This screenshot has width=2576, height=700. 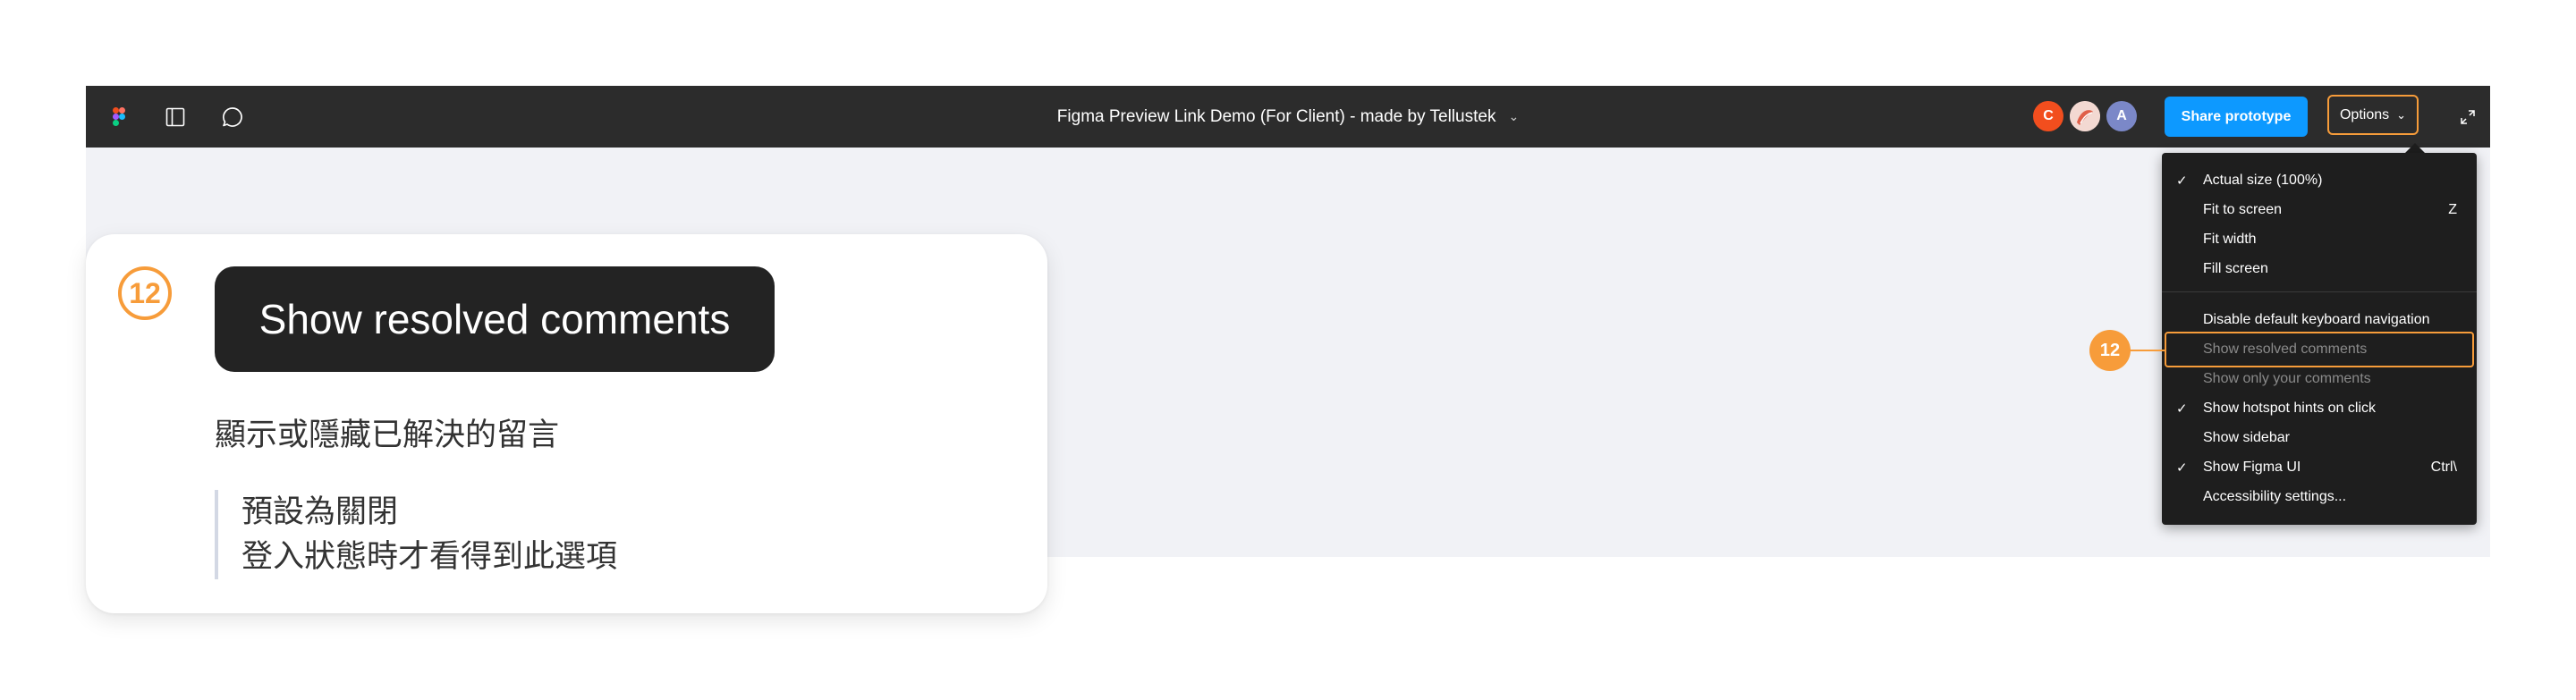 What do you see at coordinates (2443, 467) in the screenshot?
I see `menu-item-shortcut: Ctrl\` at bounding box center [2443, 467].